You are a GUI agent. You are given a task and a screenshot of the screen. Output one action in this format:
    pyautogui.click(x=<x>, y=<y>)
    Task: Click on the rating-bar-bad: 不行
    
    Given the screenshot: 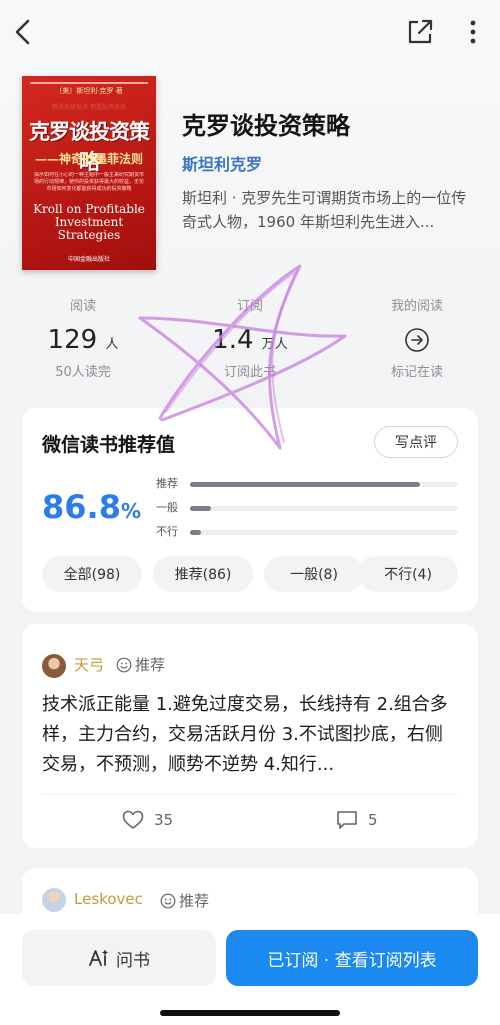 What is the action you would take?
    pyautogui.click(x=308, y=532)
    